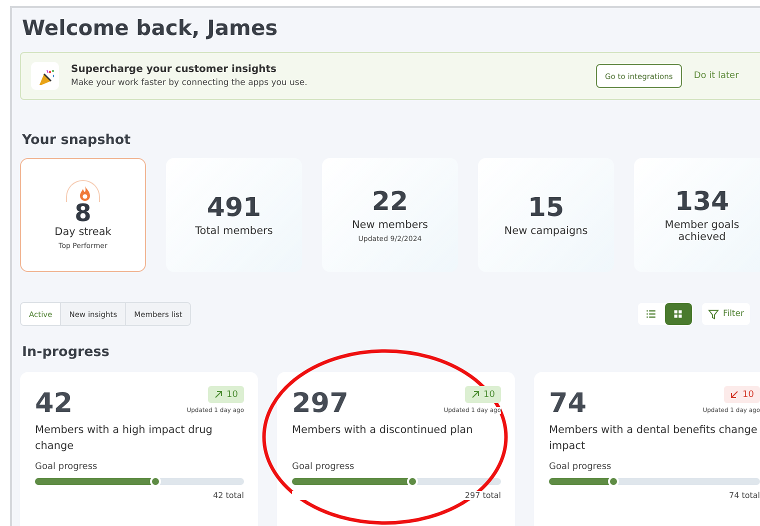  I want to click on section-title: In-progress, so click(66, 352).